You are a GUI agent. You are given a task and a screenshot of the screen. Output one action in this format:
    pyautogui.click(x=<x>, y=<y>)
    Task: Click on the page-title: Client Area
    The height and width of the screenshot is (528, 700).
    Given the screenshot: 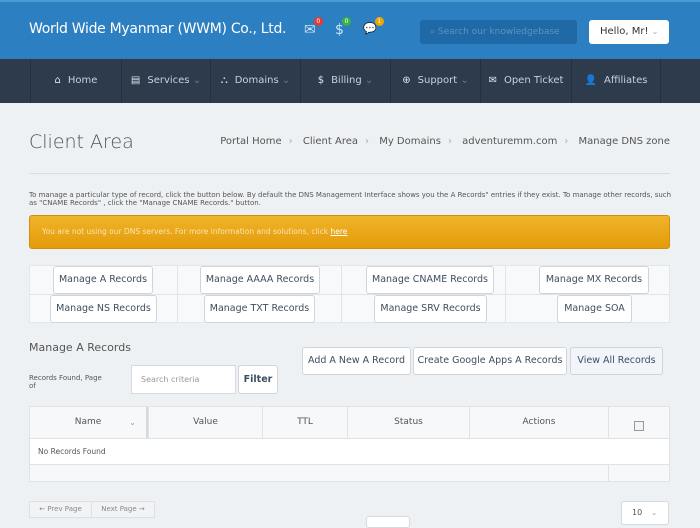 What is the action you would take?
    pyautogui.click(x=81, y=142)
    